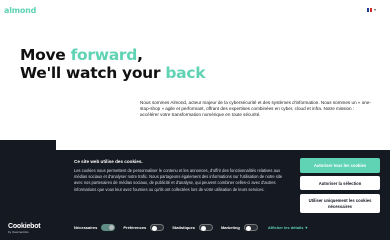 Image resolution: width=390 pixels, height=240 pixels. Describe the element at coordinates (45, 55) in the screenshot. I see `hero-line-1-prefix: Move` at that location.